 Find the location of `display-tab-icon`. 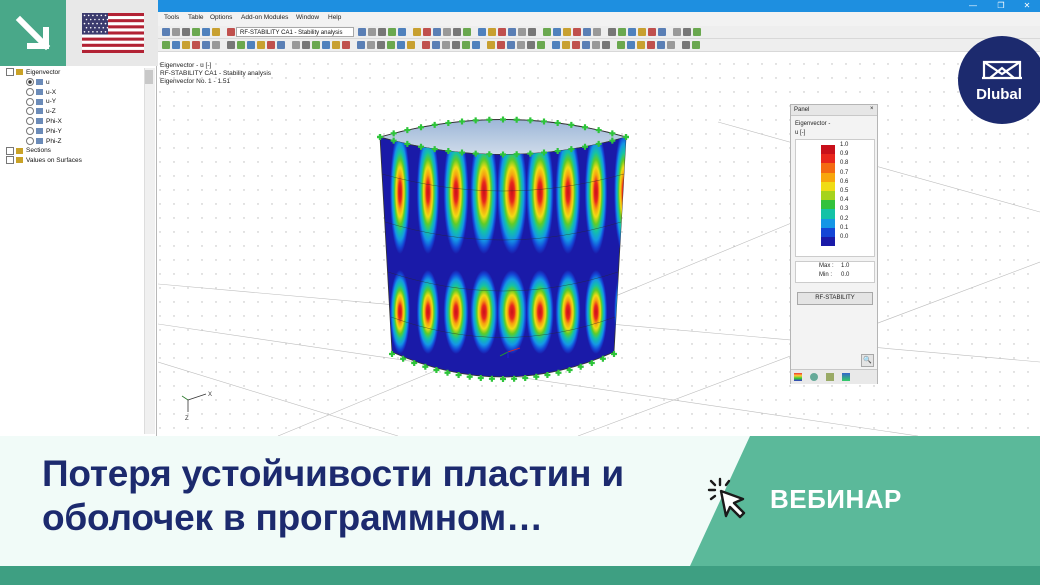

display-tab-icon is located at coordinates (846, 377).